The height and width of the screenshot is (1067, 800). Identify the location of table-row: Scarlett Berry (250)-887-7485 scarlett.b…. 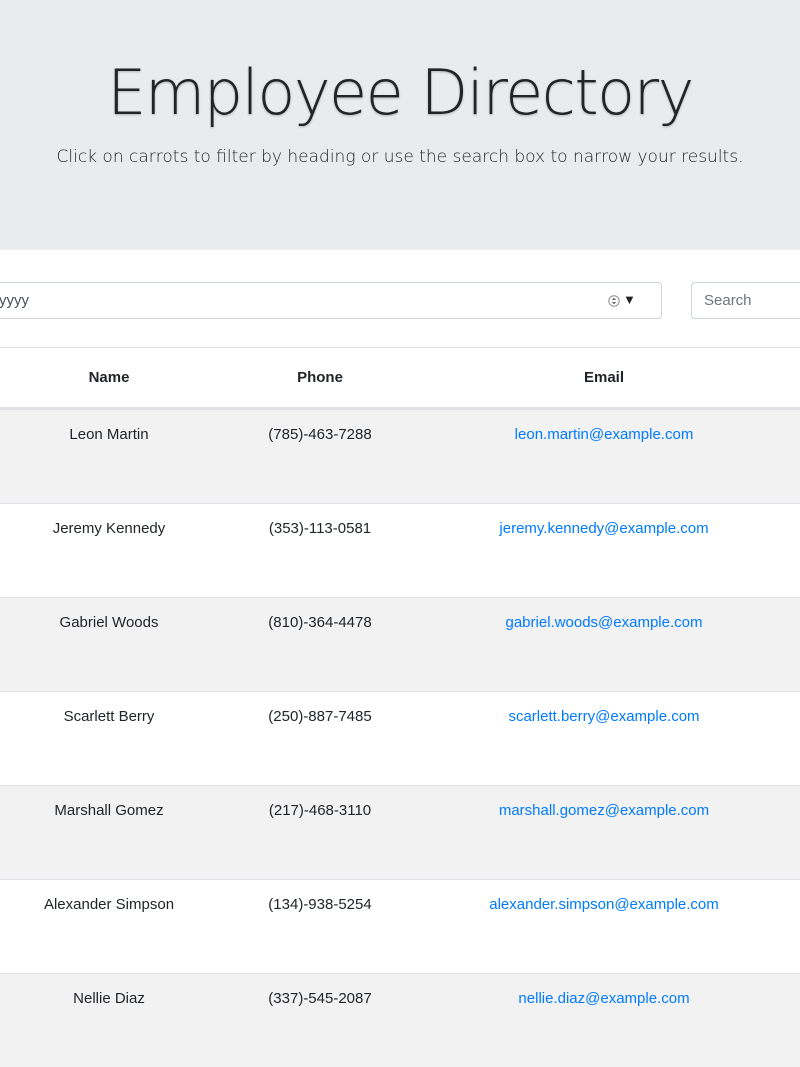
(400, 738).